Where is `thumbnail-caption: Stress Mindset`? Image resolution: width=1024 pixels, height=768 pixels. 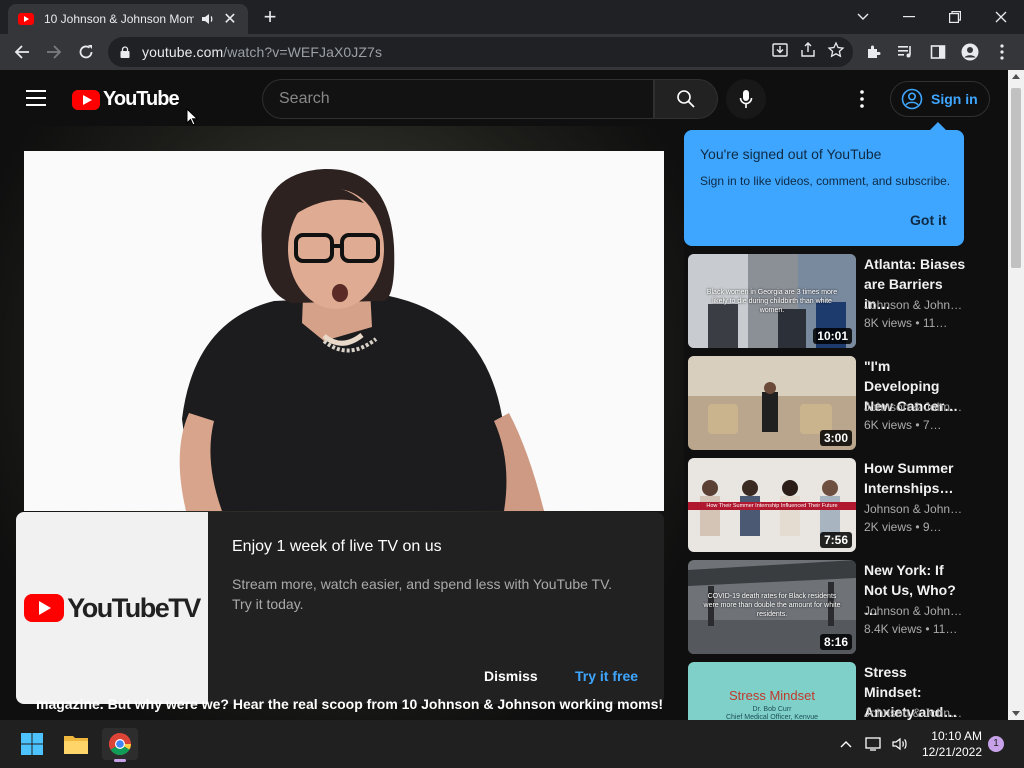
thumbnail-caption: Stress Mindset is located at coordinates (772, 695).